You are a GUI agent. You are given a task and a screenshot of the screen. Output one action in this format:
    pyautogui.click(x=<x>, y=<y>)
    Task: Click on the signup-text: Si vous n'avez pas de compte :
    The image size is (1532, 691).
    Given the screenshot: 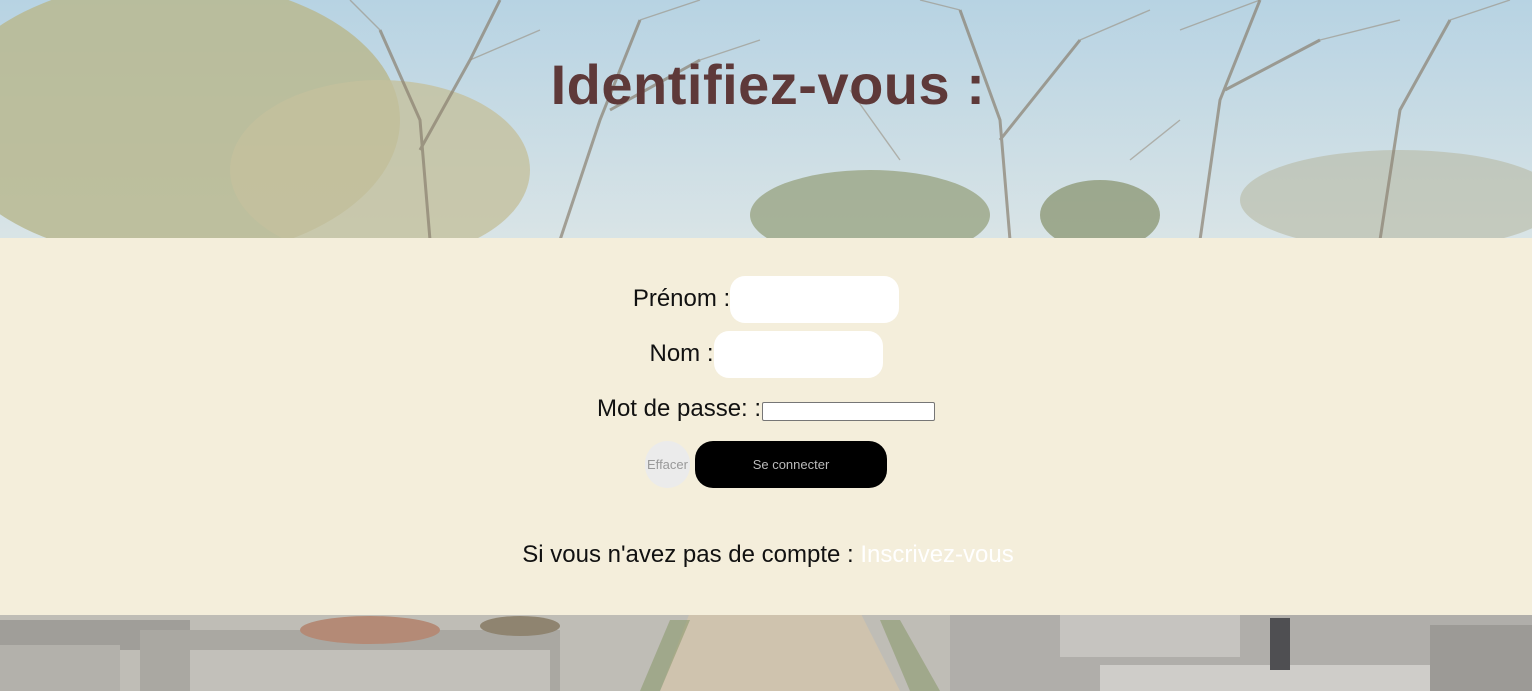 What is the action you would take?
    pyautogui.click(x=691, y=554)
    